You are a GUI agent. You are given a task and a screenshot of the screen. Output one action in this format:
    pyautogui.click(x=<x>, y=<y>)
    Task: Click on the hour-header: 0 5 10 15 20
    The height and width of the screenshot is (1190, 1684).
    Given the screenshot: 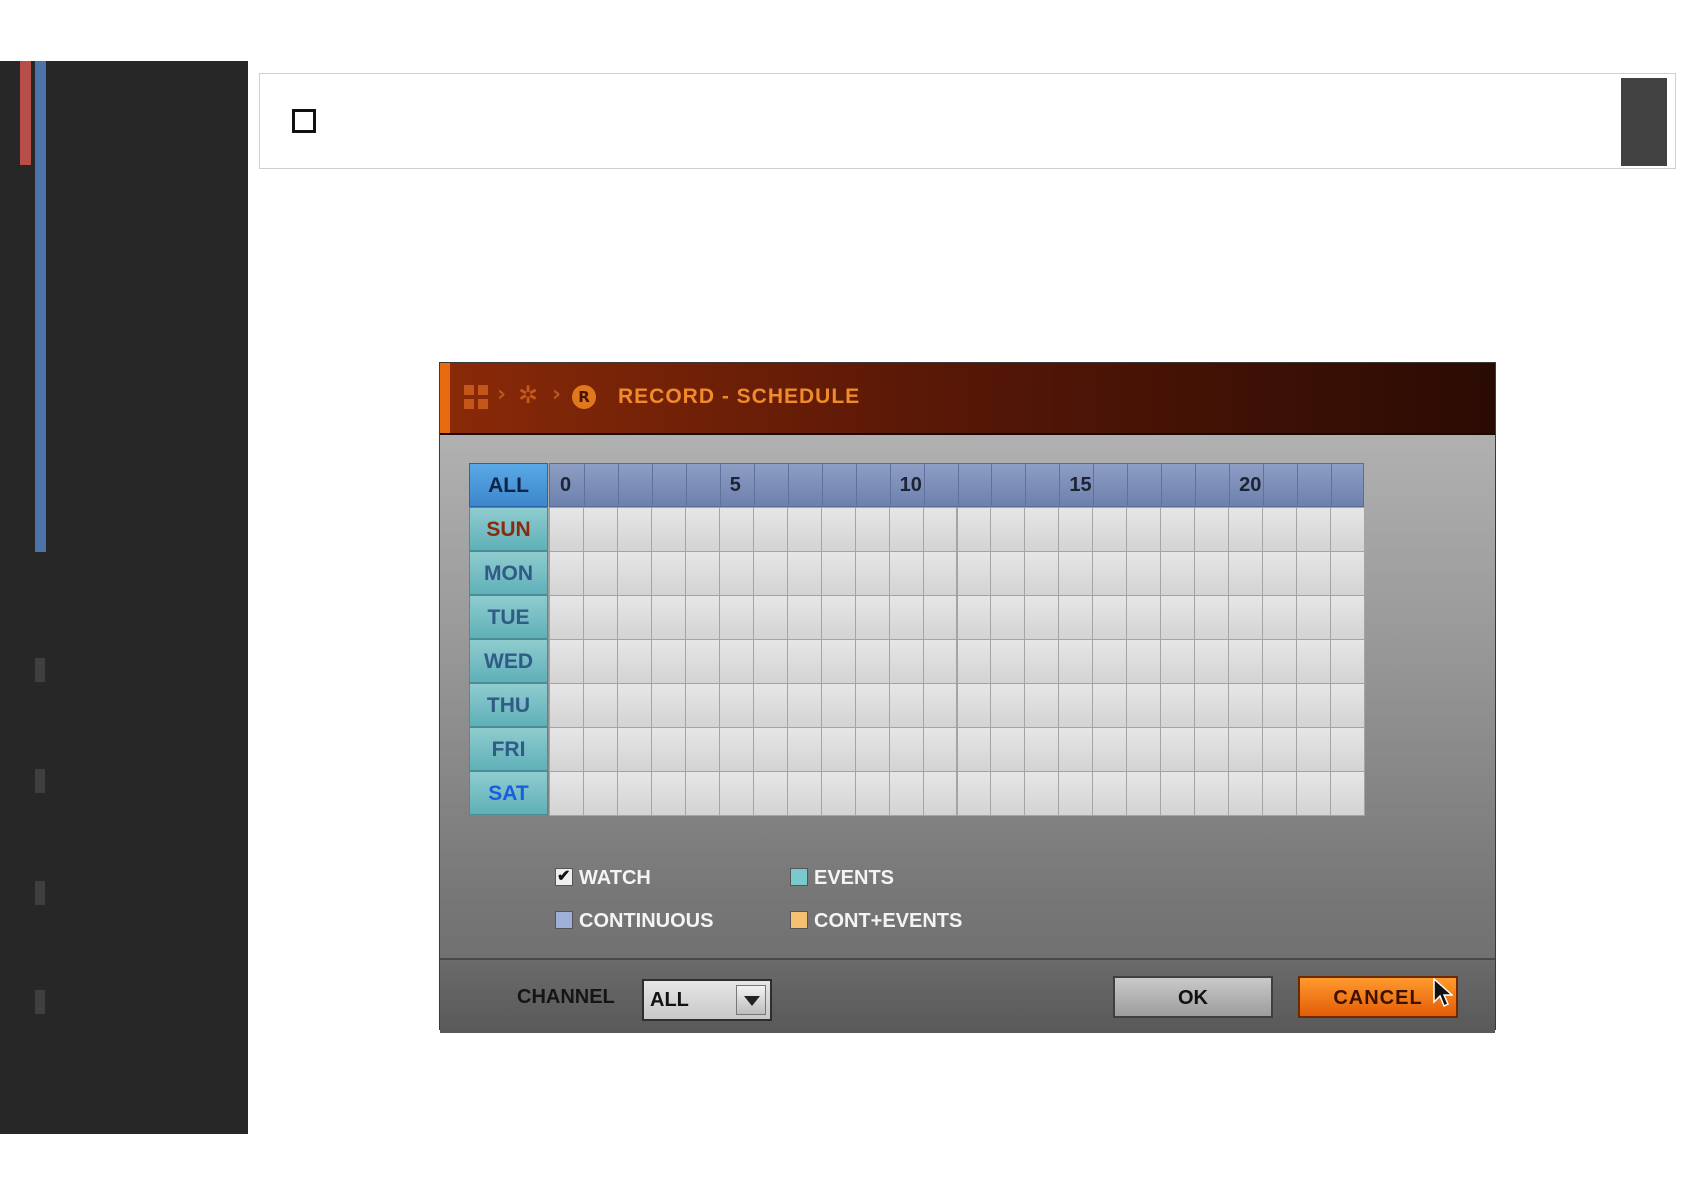 What is the action you would take?
    pyautogui.click(x=956, y=485)
    